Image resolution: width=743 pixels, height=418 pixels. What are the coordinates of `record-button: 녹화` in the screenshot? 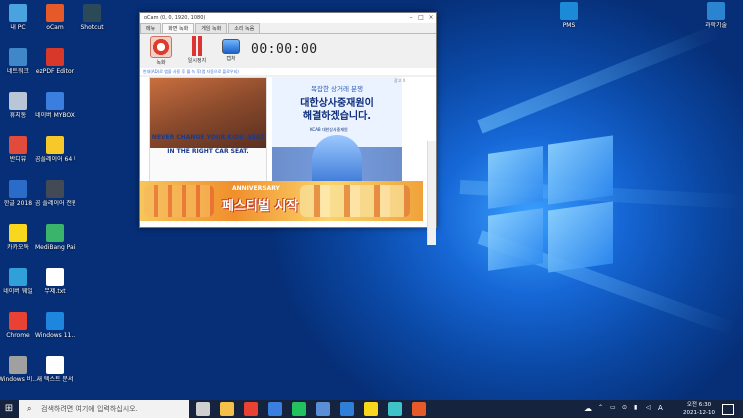 It's located at (161, 51).